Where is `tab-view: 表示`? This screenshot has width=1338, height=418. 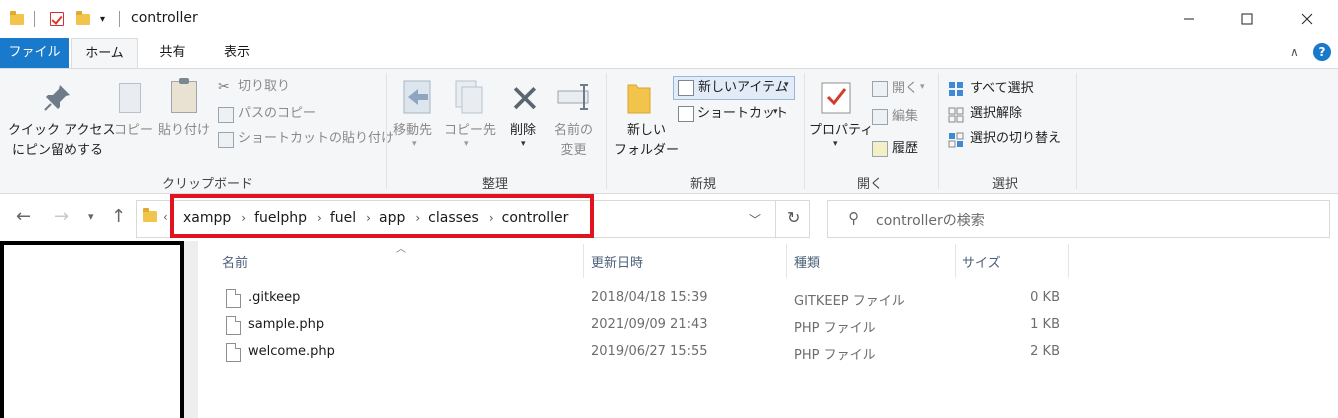 tab-view: 表示 is located at coordinates (237, 53).